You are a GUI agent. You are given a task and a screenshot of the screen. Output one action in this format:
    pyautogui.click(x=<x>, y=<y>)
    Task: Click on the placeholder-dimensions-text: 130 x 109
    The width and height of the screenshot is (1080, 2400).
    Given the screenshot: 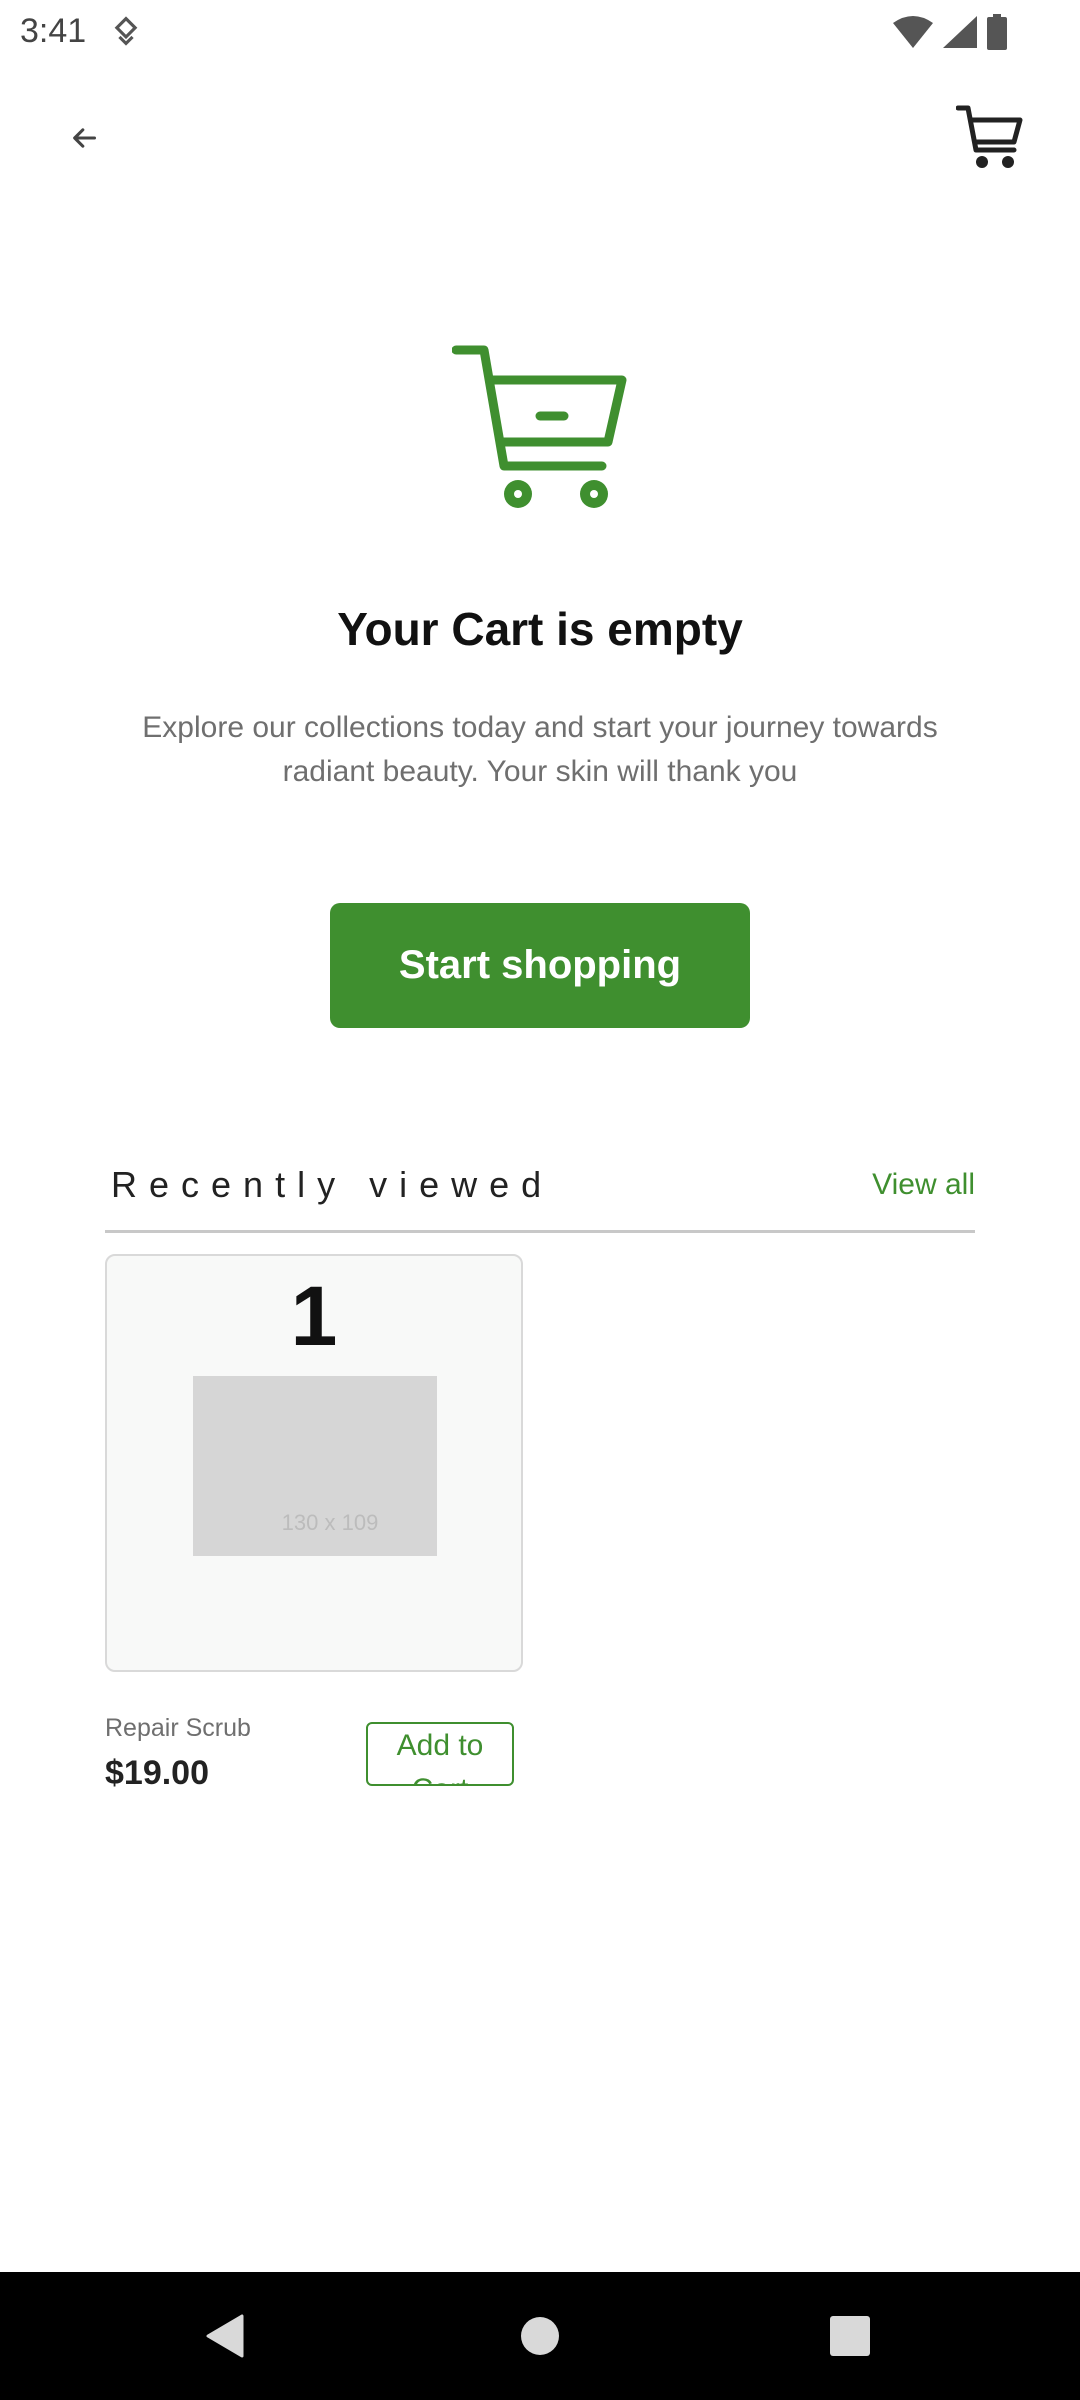 What is the action you would take?
    pyautogui.click(x=330, y=1522)
    